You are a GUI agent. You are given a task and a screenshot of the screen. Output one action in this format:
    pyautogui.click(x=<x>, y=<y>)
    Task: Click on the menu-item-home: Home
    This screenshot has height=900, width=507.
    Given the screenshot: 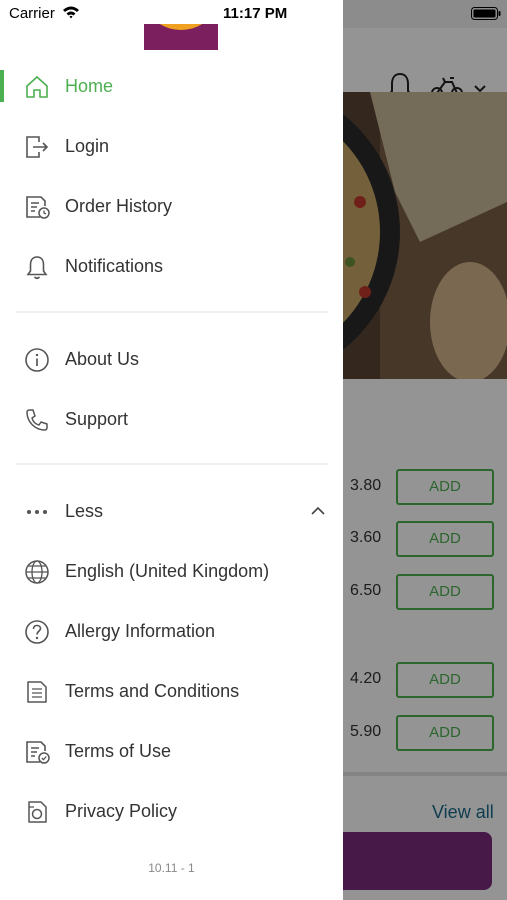 What is the action you would take?
    pyautogui.click(x=171, y=86)
    